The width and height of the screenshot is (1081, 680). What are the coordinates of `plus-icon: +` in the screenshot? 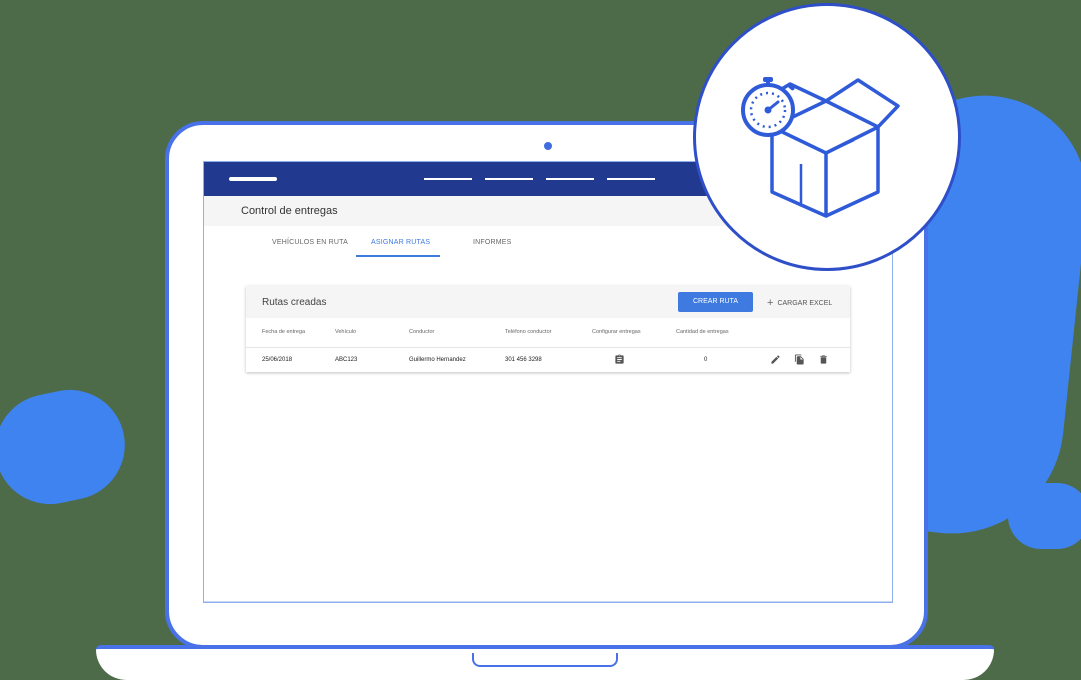 It's located at (770, 303).